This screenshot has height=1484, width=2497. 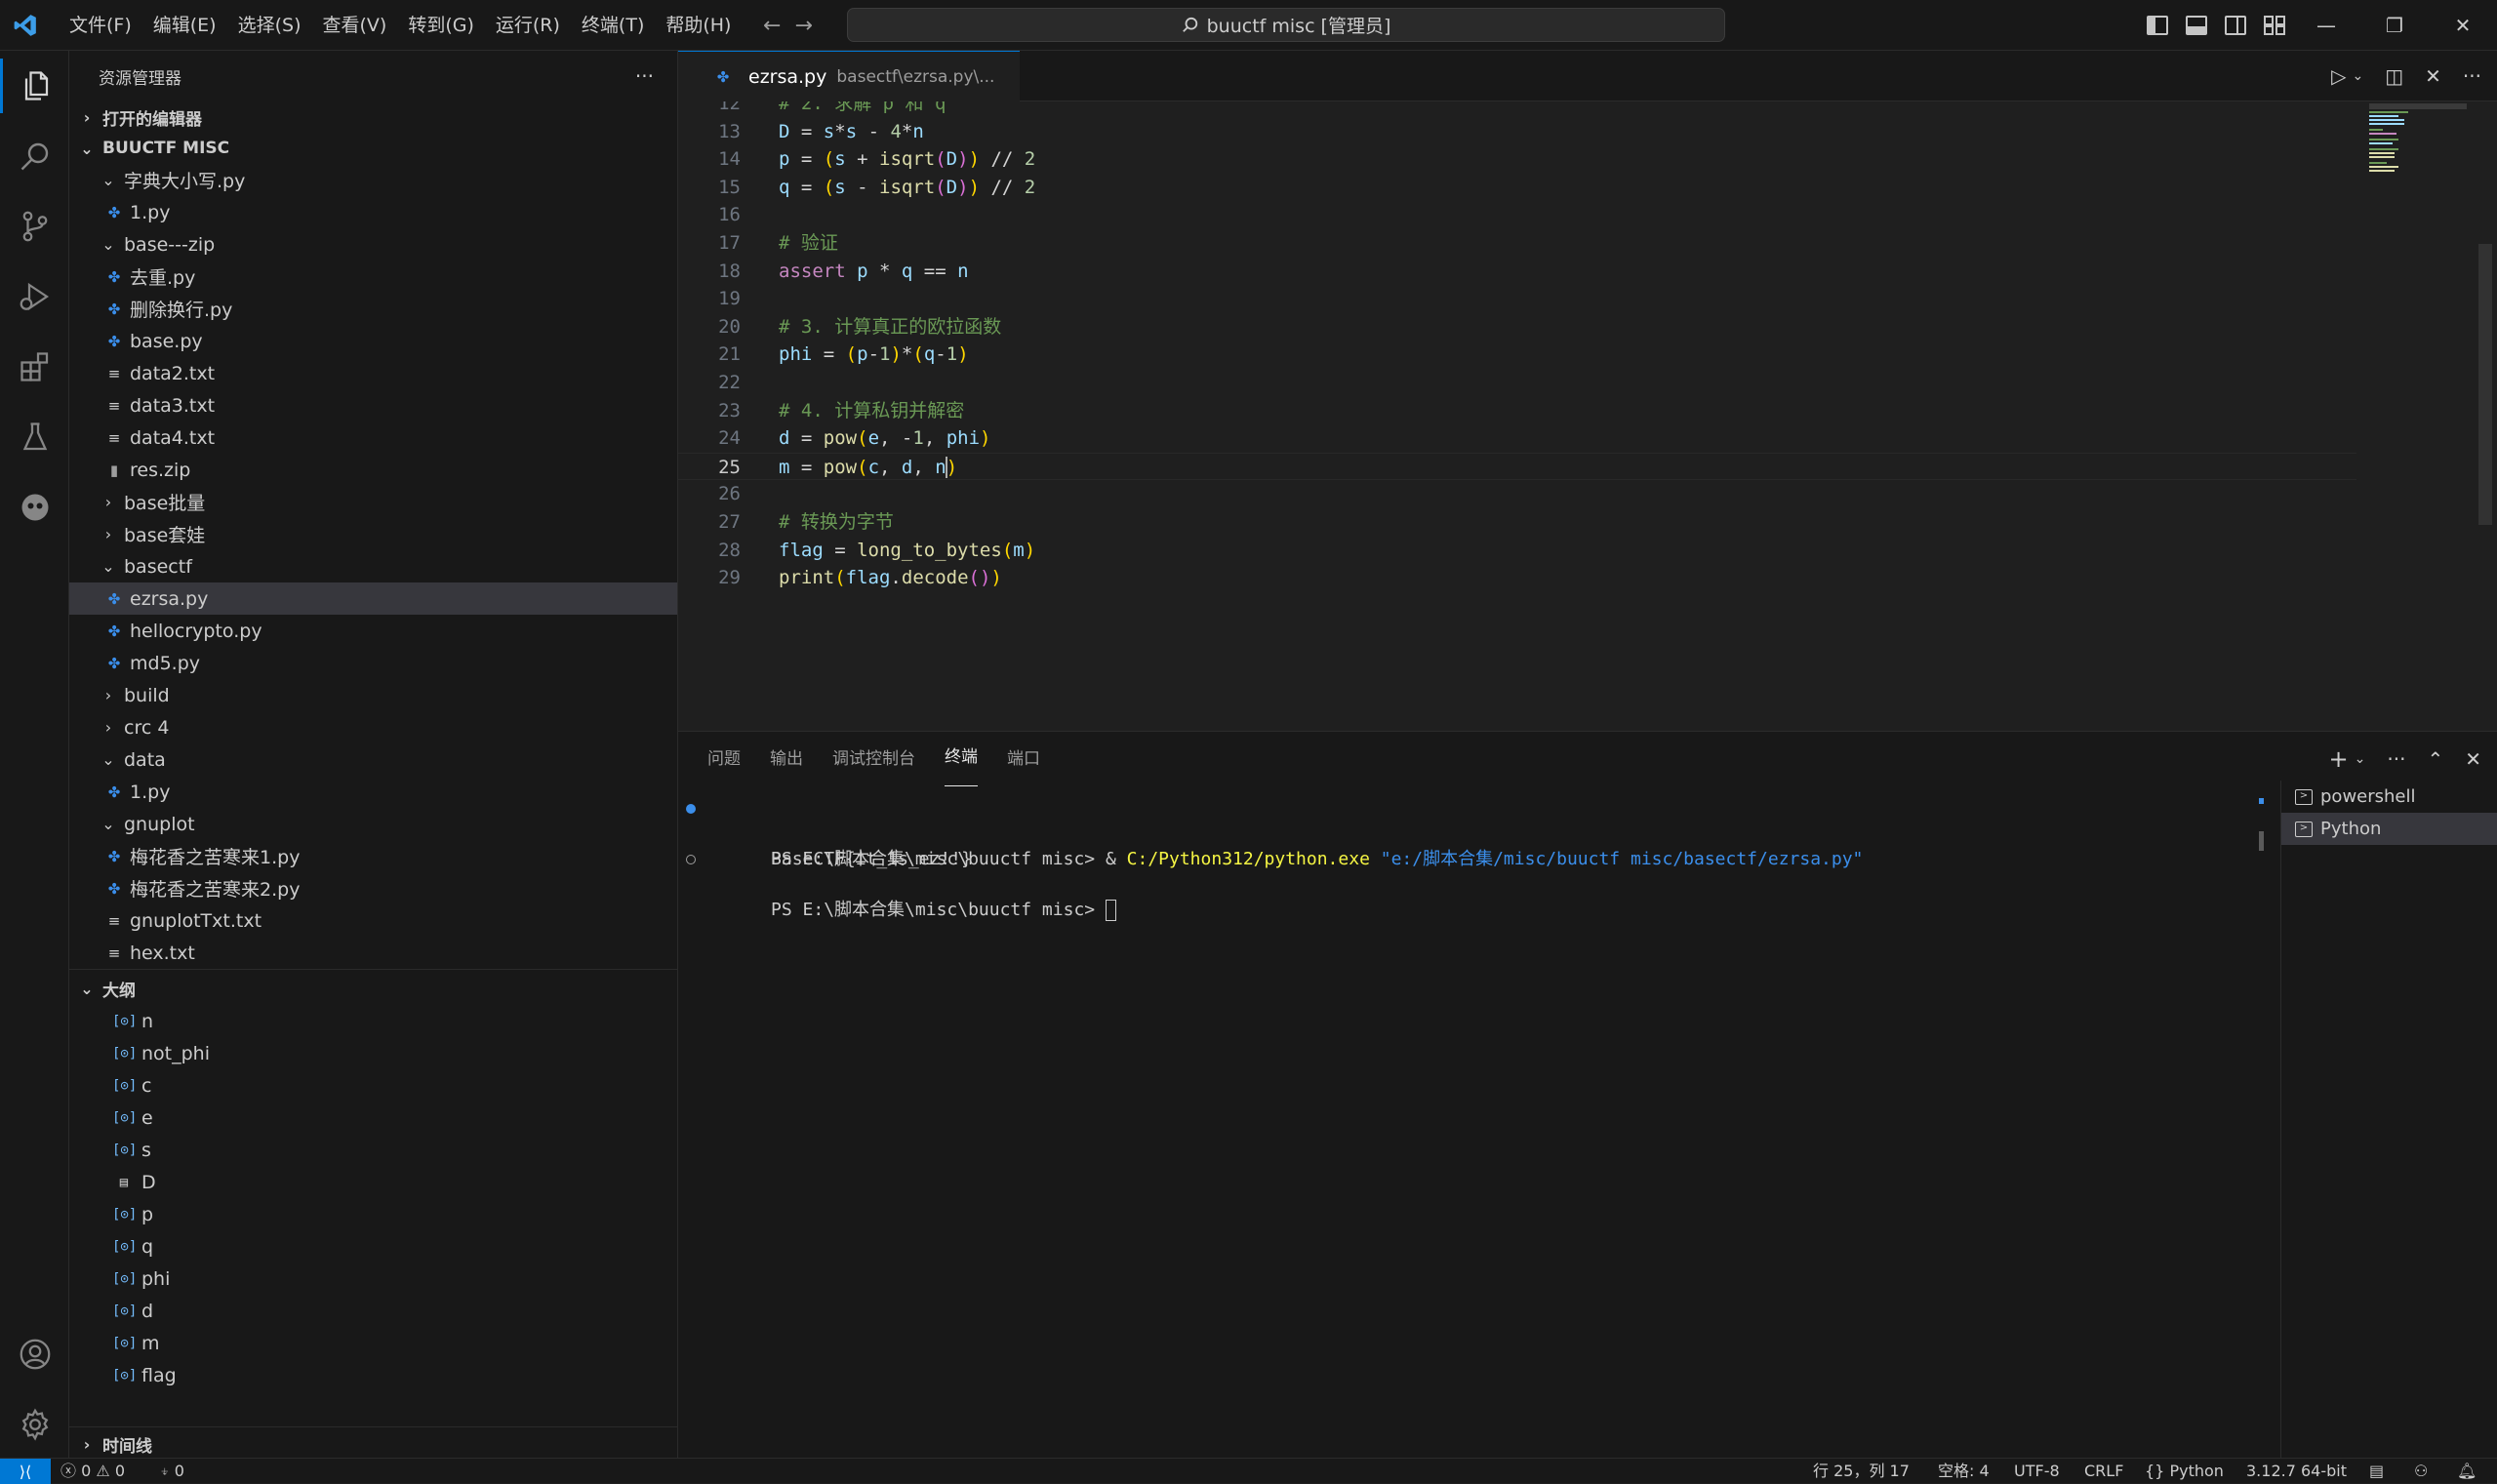 What do you see at coordinates (645, 76) in the screenshot?
I see `more-actions-icon: ···` at bounding box center [645, 76].